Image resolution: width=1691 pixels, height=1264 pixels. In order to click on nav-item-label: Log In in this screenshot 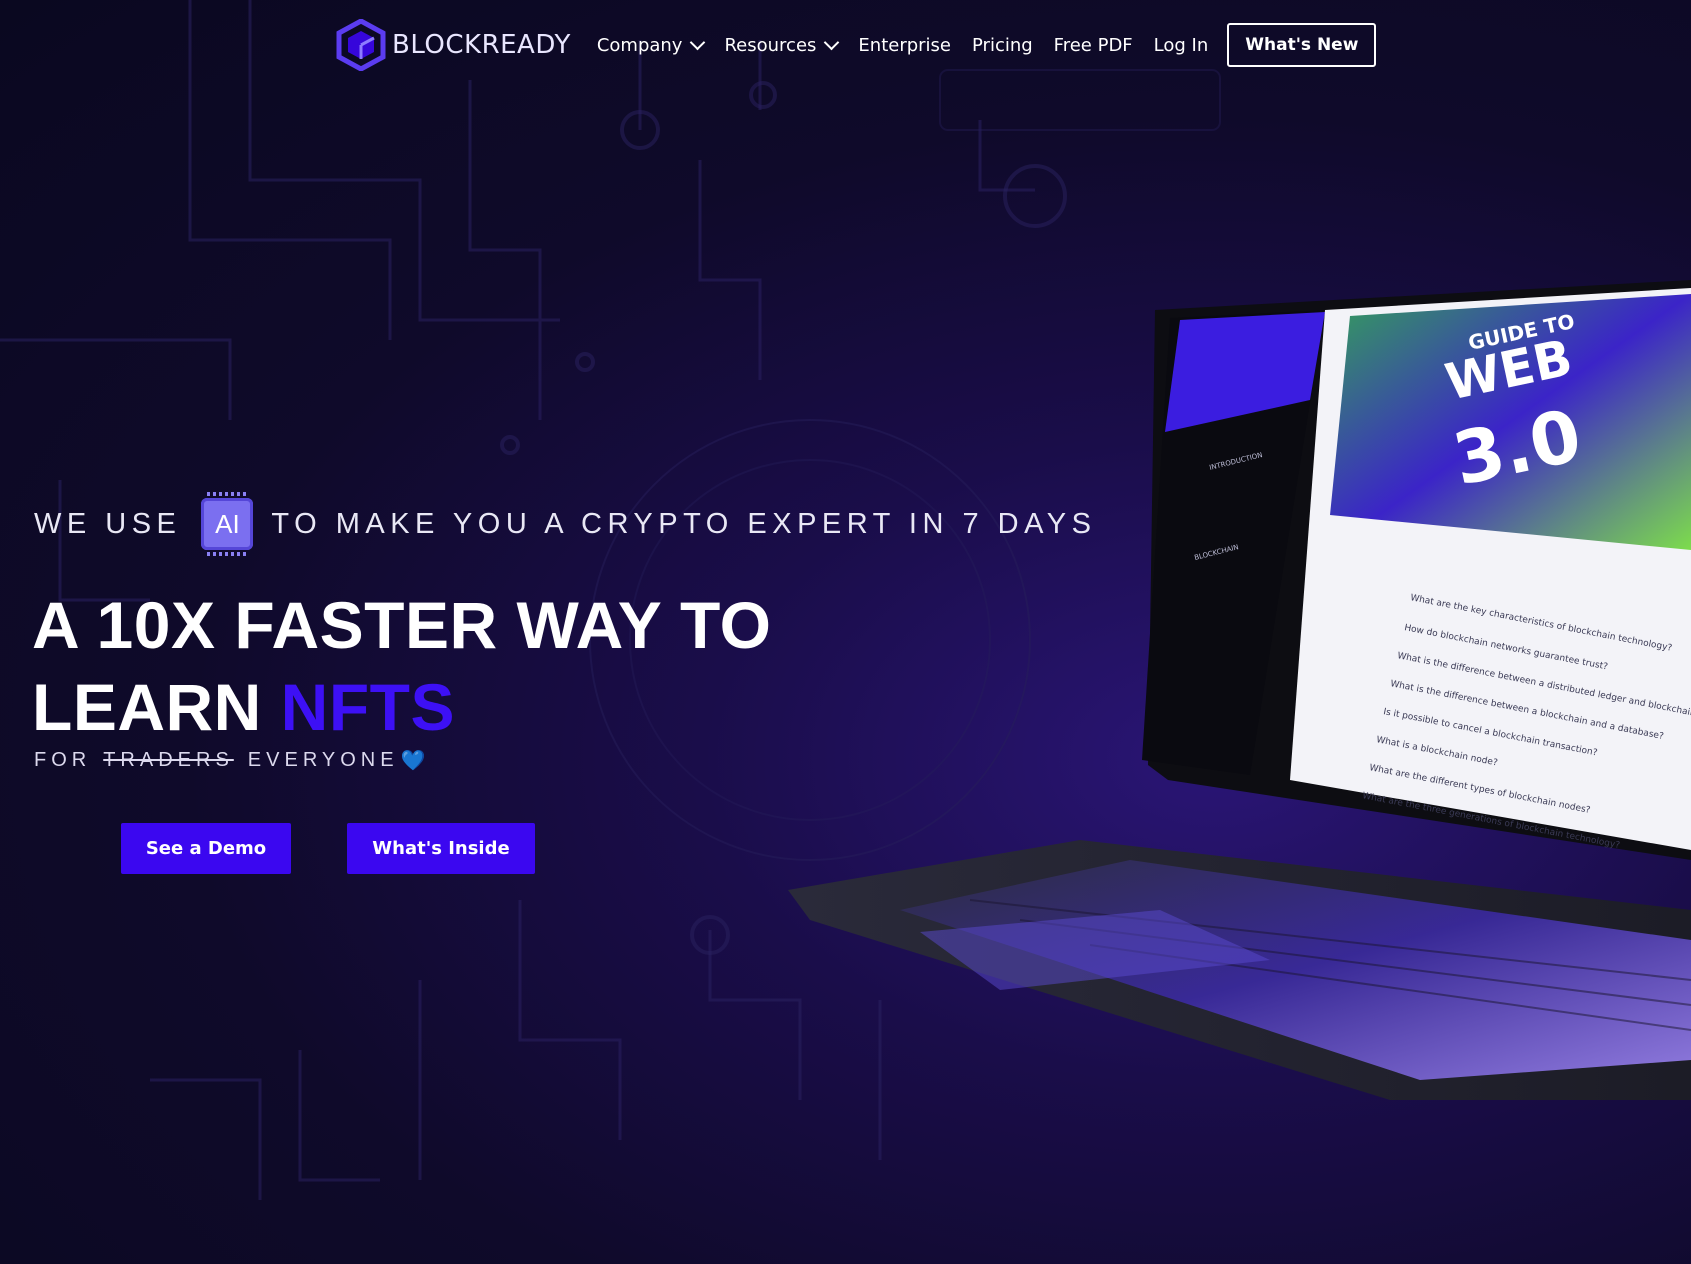, I will do `click(1181, 45)`.